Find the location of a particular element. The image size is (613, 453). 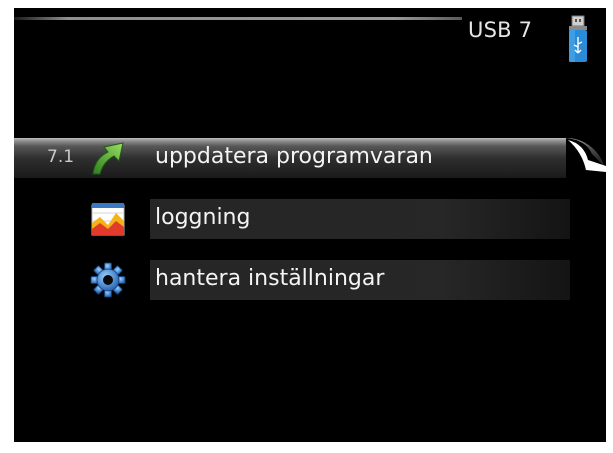

menu-item-update-software: 7.1 uppdatera programvaran is located at coordinates (310, 158).